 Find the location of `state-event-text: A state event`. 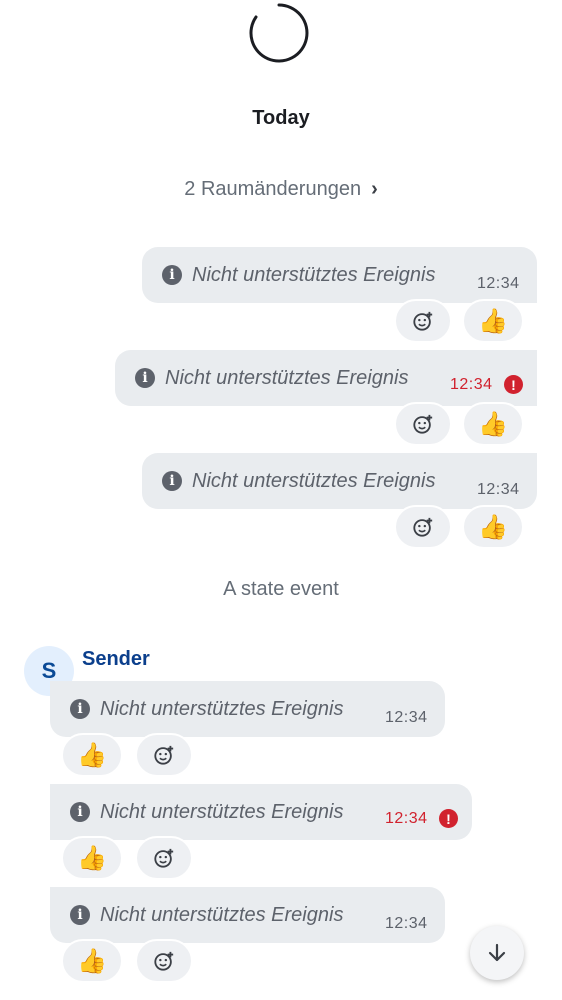

state-event-text: A state event is located at coordinates (281, 589).